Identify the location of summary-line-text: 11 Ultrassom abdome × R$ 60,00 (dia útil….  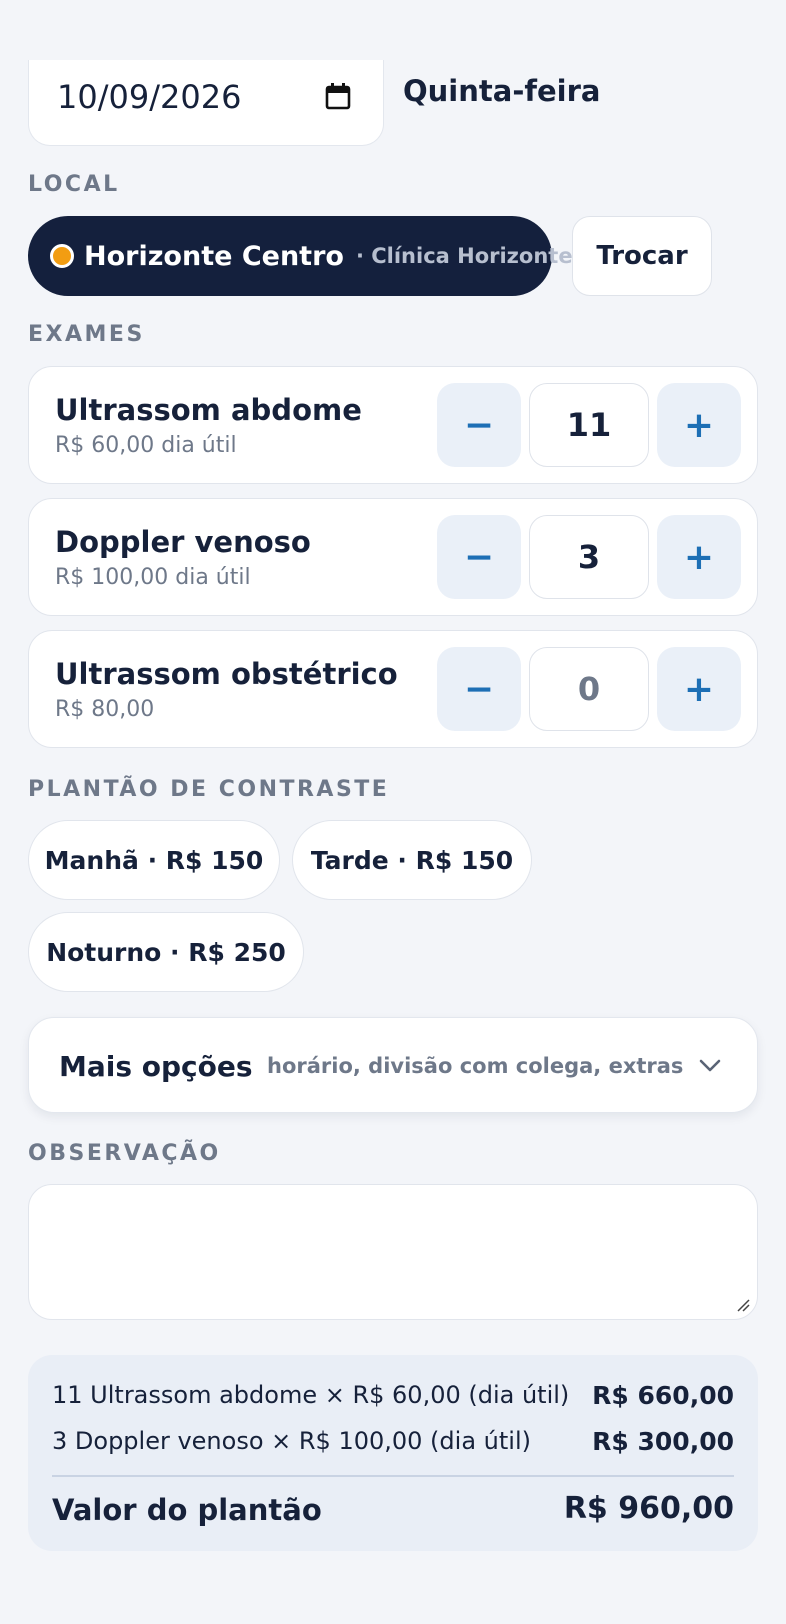
(311, 1395).